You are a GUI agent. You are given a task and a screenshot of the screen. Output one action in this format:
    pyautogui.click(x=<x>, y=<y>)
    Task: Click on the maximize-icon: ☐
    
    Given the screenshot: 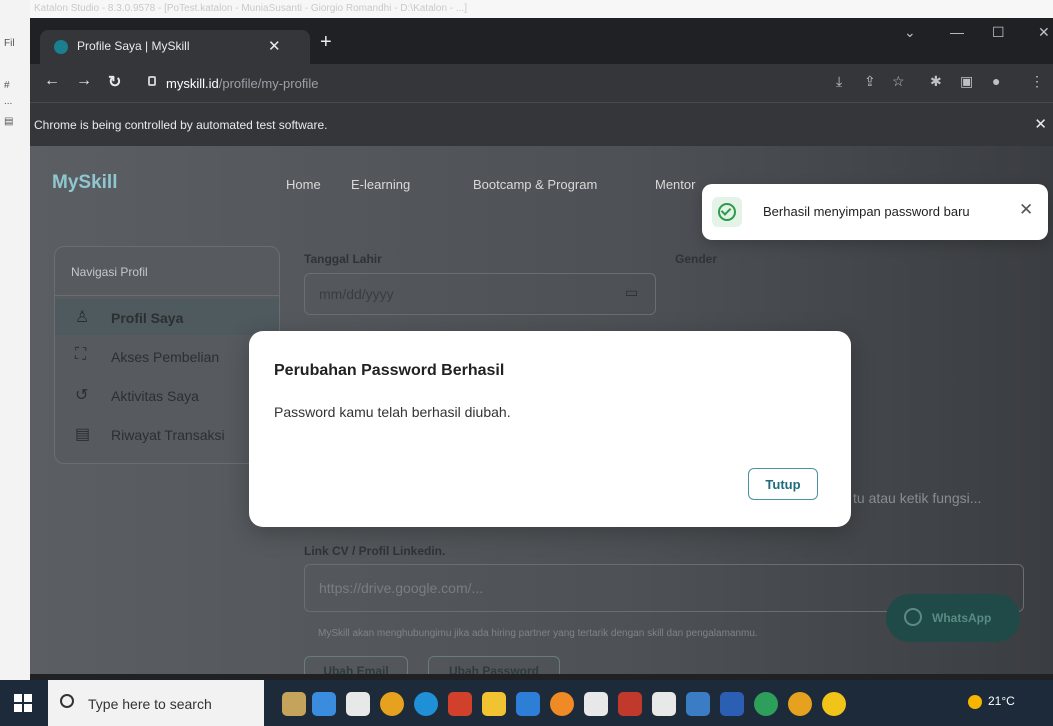 What is the action you would take?
    pyautogui.click(x=998, y=32)
    